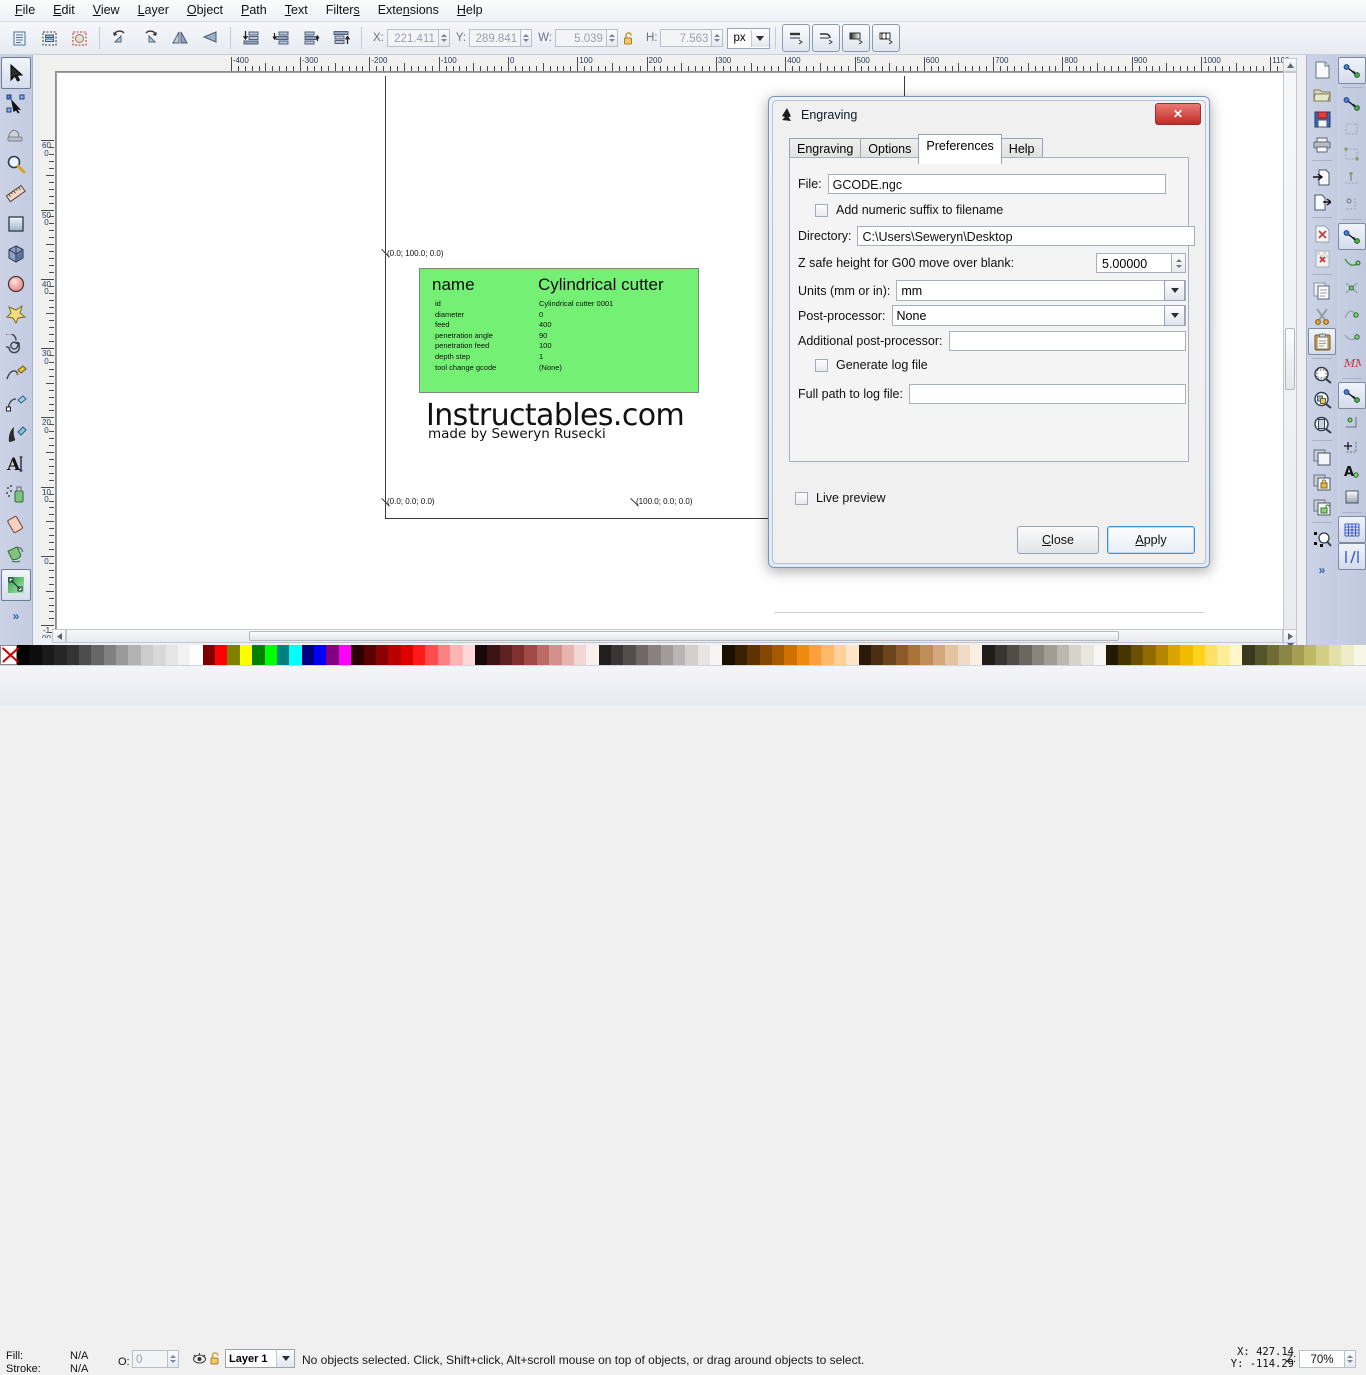 Image resolution: width=1366 pixels, height=1375 pixels. I want to click on new-document-icon, so click(1322, 69).